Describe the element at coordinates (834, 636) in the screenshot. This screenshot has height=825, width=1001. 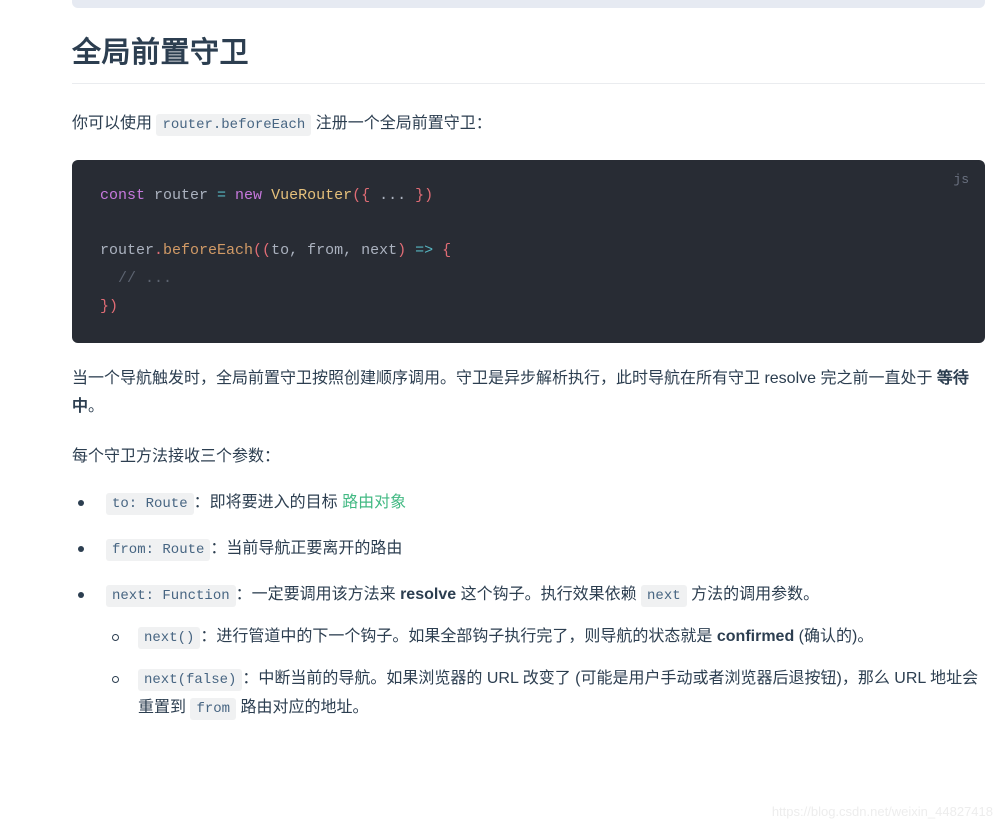
I see `next-call-text-2: (确认的)。` at that location.